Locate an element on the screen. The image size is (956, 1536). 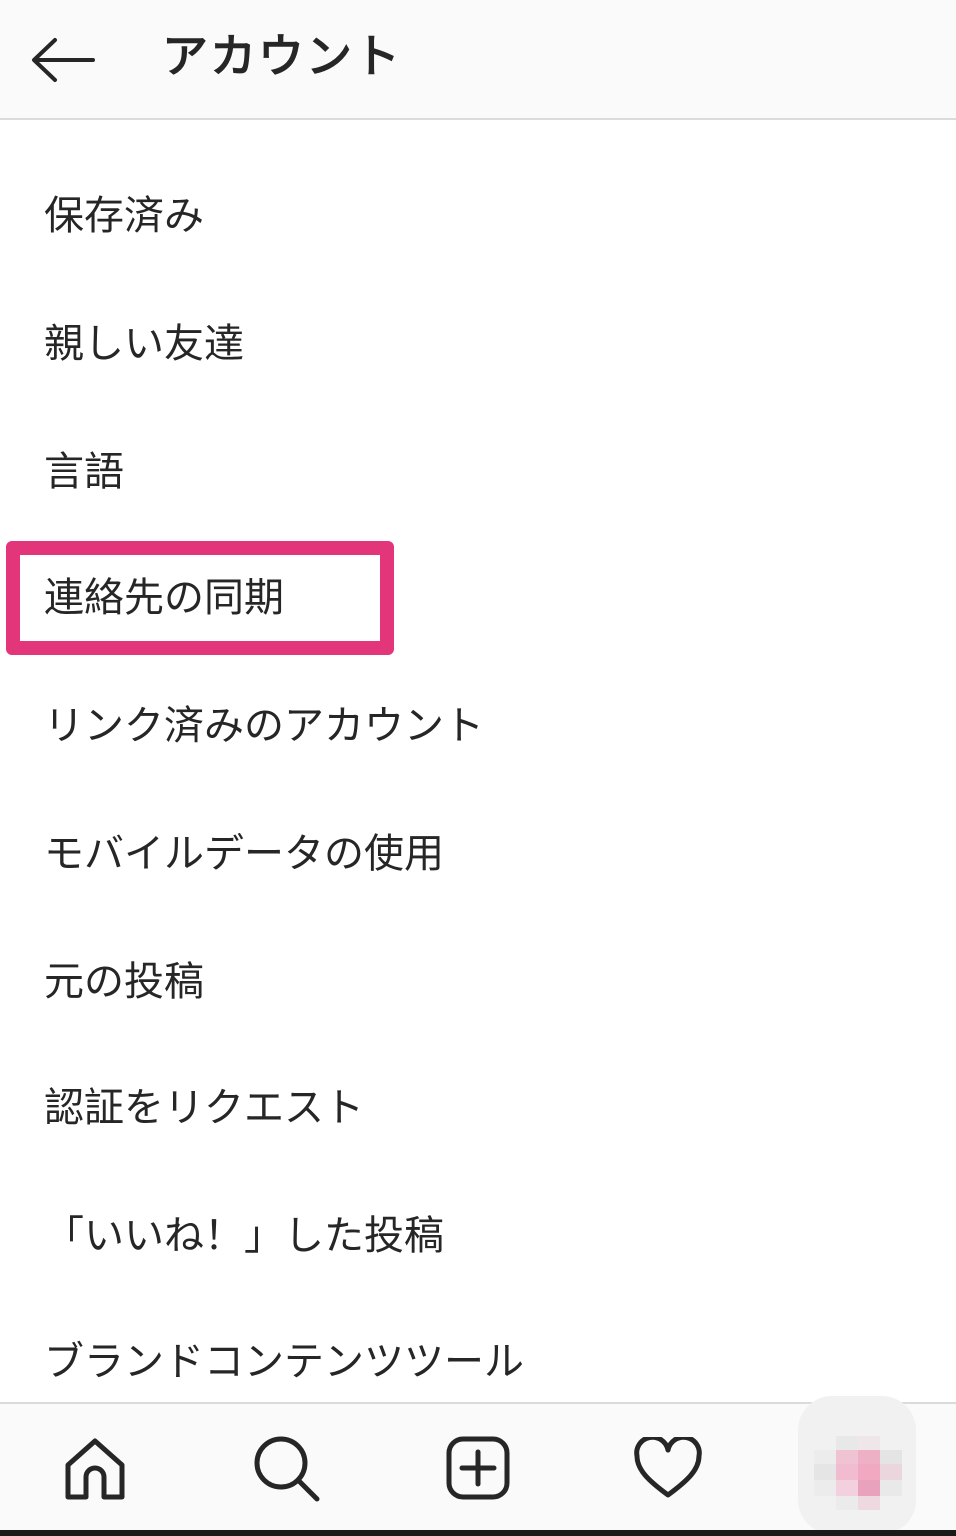
back-button is located at coordinates (62, 60).